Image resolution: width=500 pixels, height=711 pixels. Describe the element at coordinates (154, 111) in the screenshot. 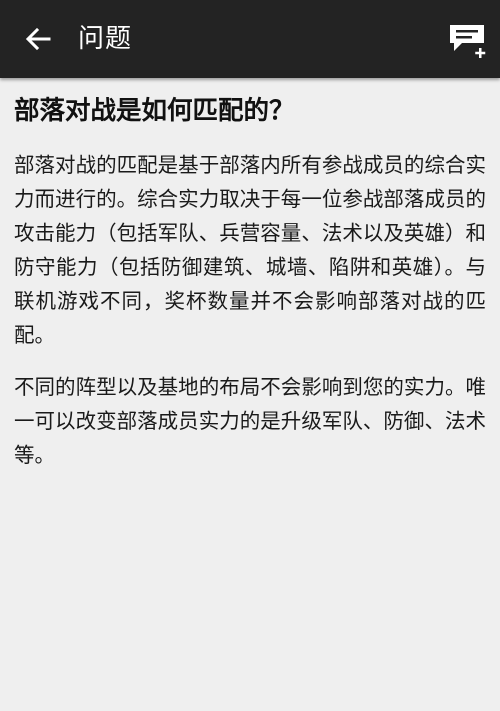

I see `question-title: 部落对战是如何匹配的？` at that location.